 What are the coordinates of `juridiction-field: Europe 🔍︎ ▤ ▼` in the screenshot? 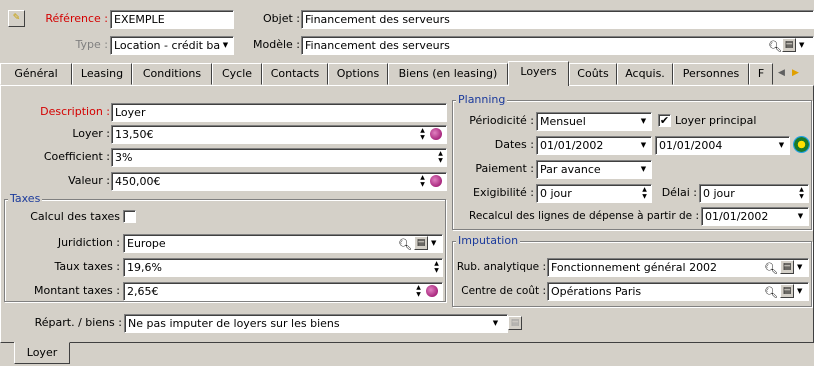 It's located at (283, 243).